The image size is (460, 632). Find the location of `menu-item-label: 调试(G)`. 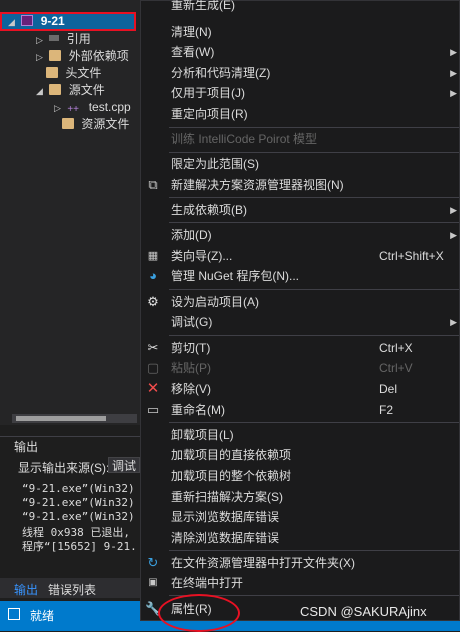

menu-item-label: 调试(G) is located at coordinates (192, 322).